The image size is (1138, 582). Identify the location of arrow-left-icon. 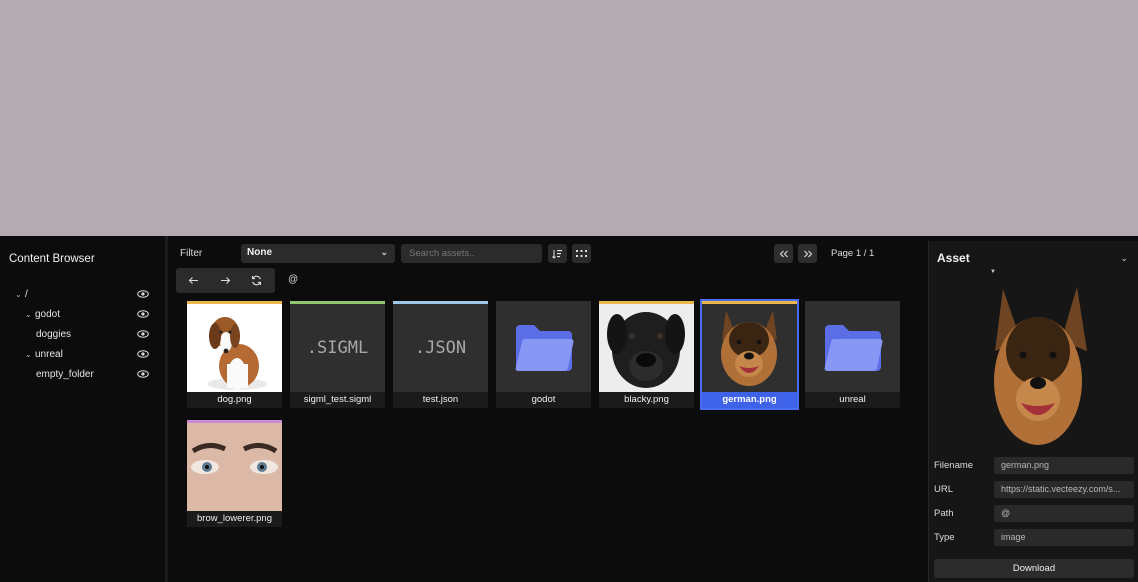
(193, 280).